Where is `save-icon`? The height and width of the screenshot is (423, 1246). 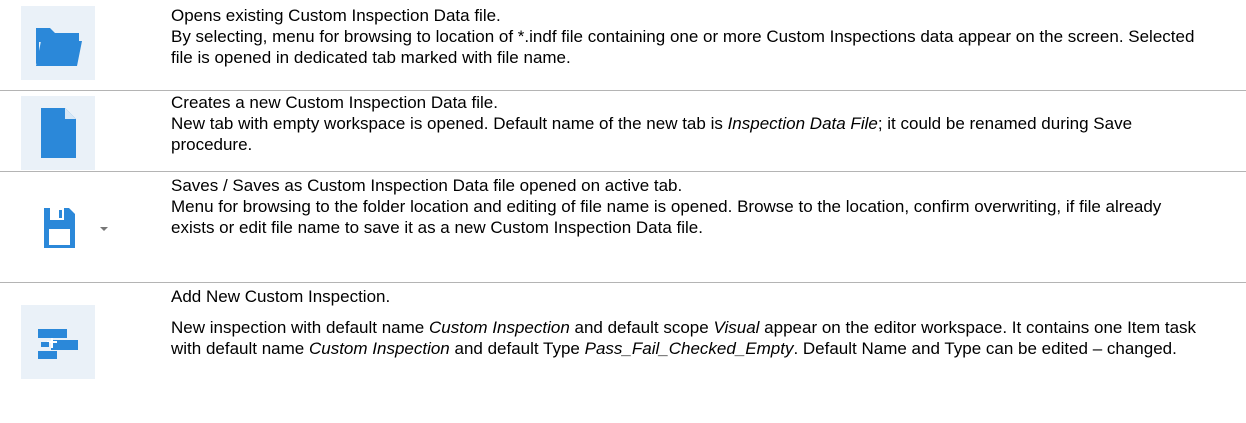
save-icon is located at coordinates (59, 228).